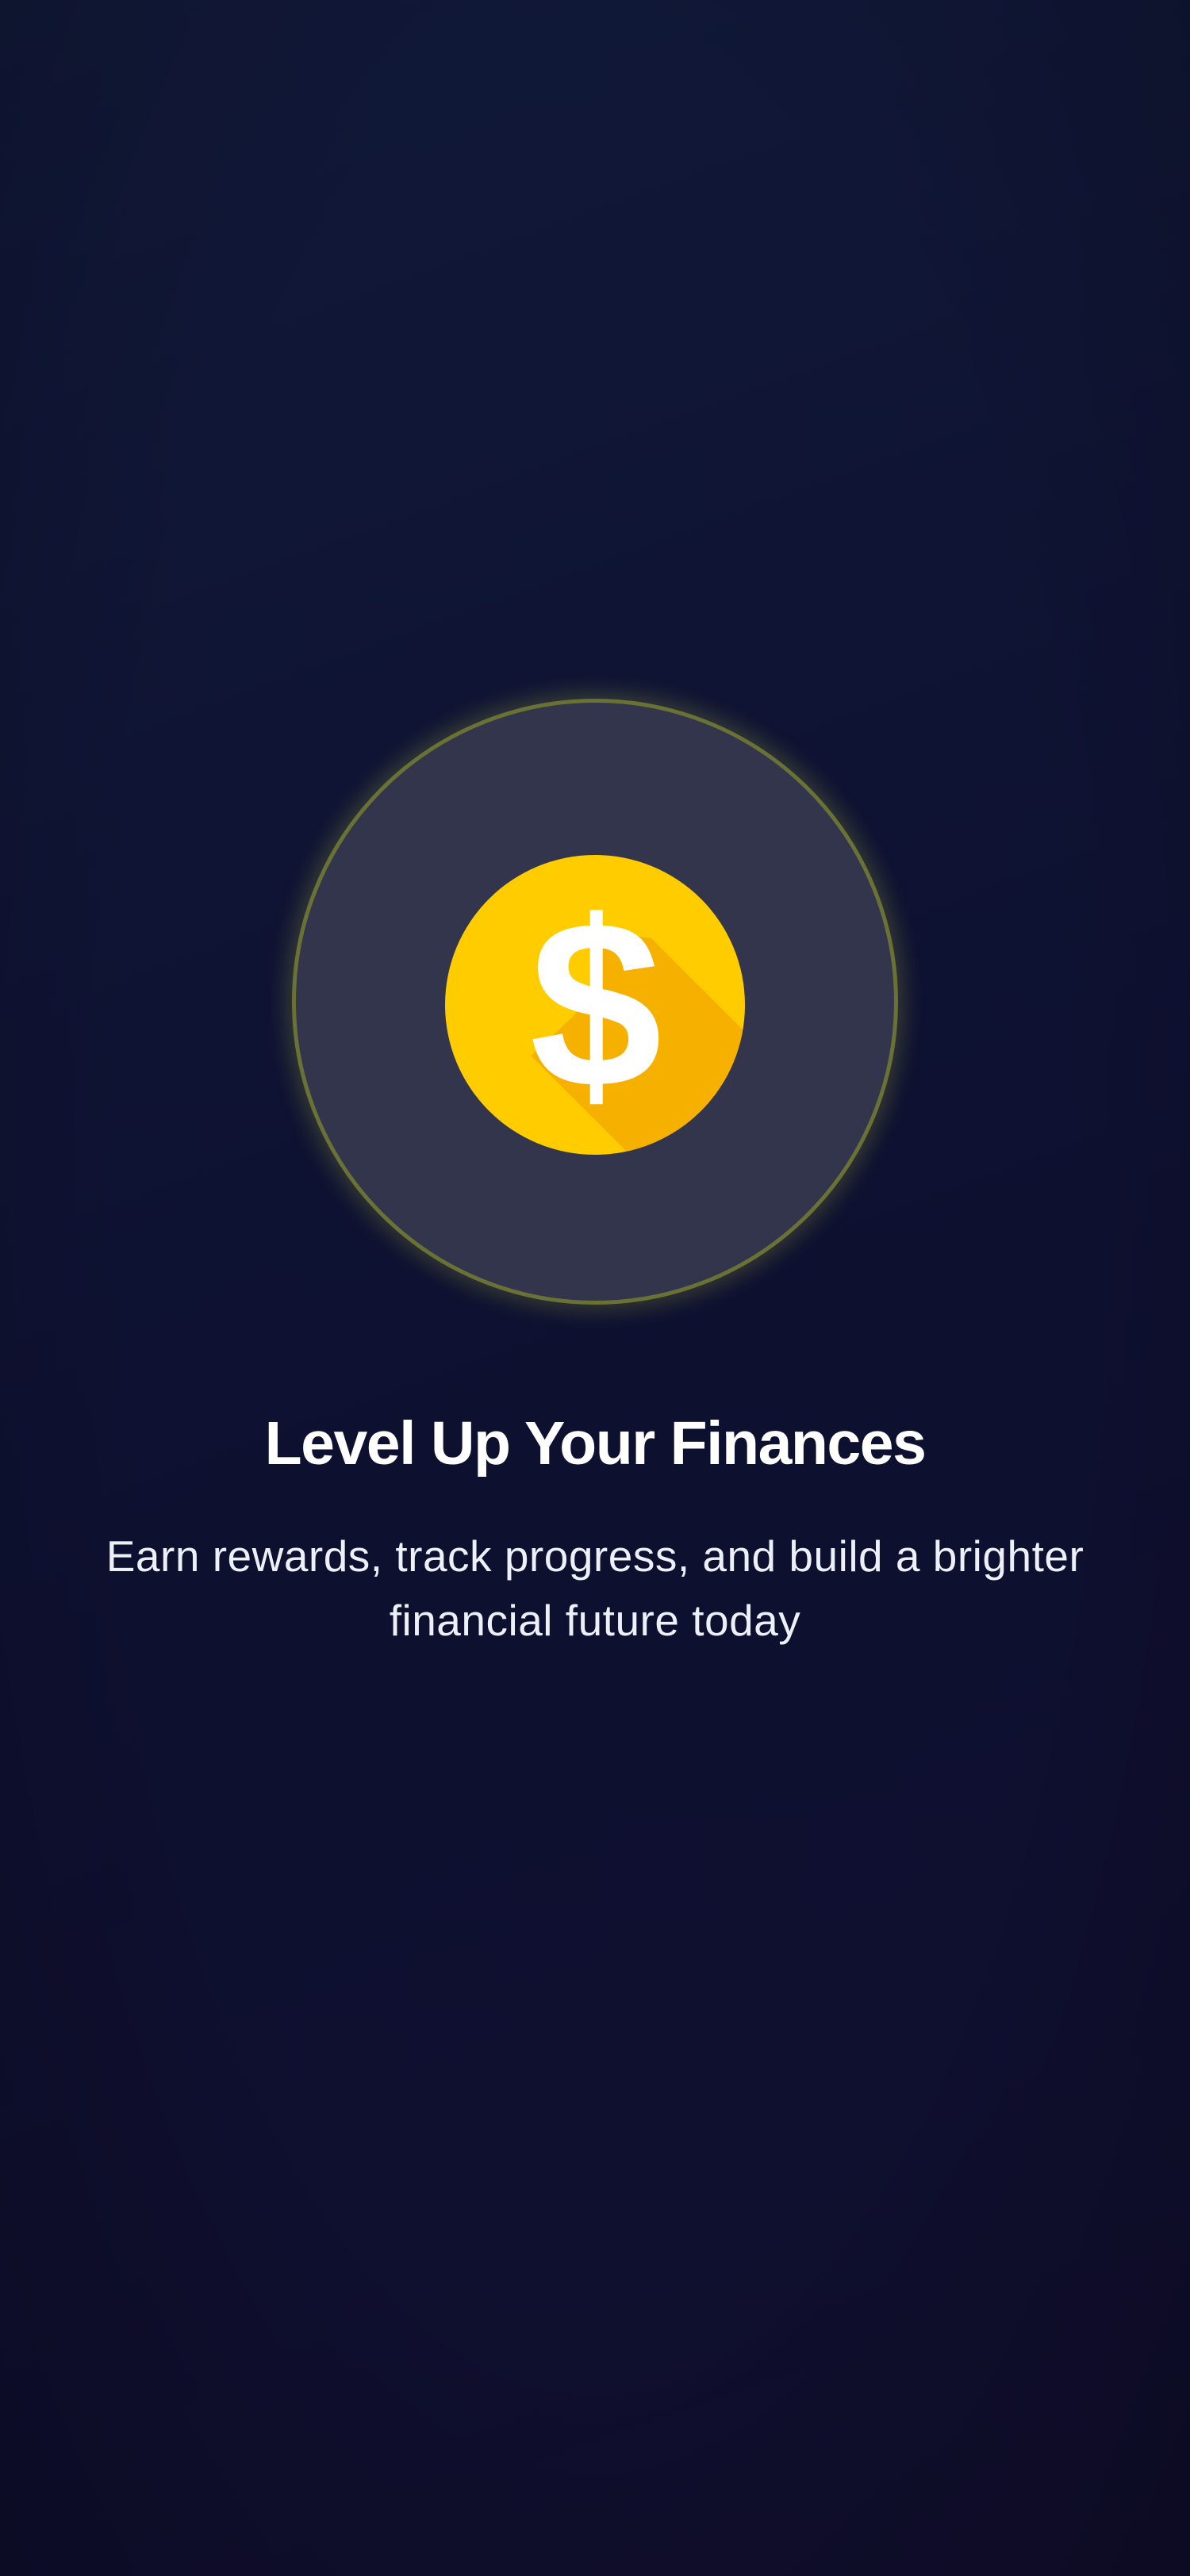  I want to click on dollar-coin-icon: $, so click(595, 1005).